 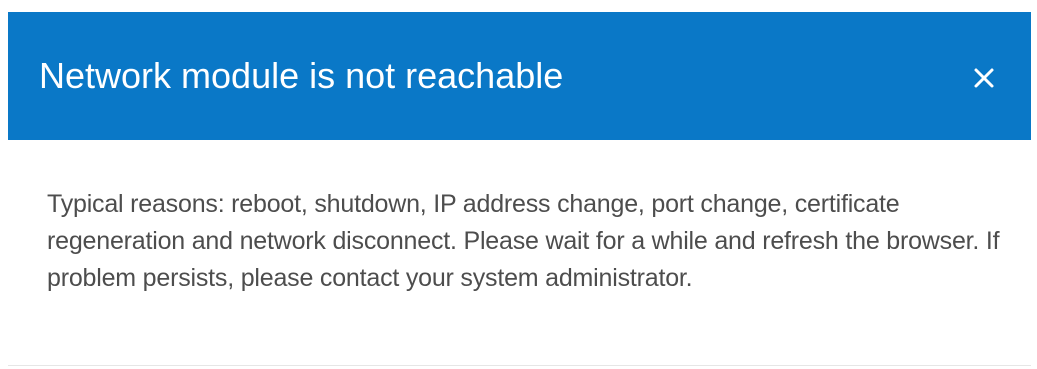 I want to click on close-button, so click(x=984, y=78).